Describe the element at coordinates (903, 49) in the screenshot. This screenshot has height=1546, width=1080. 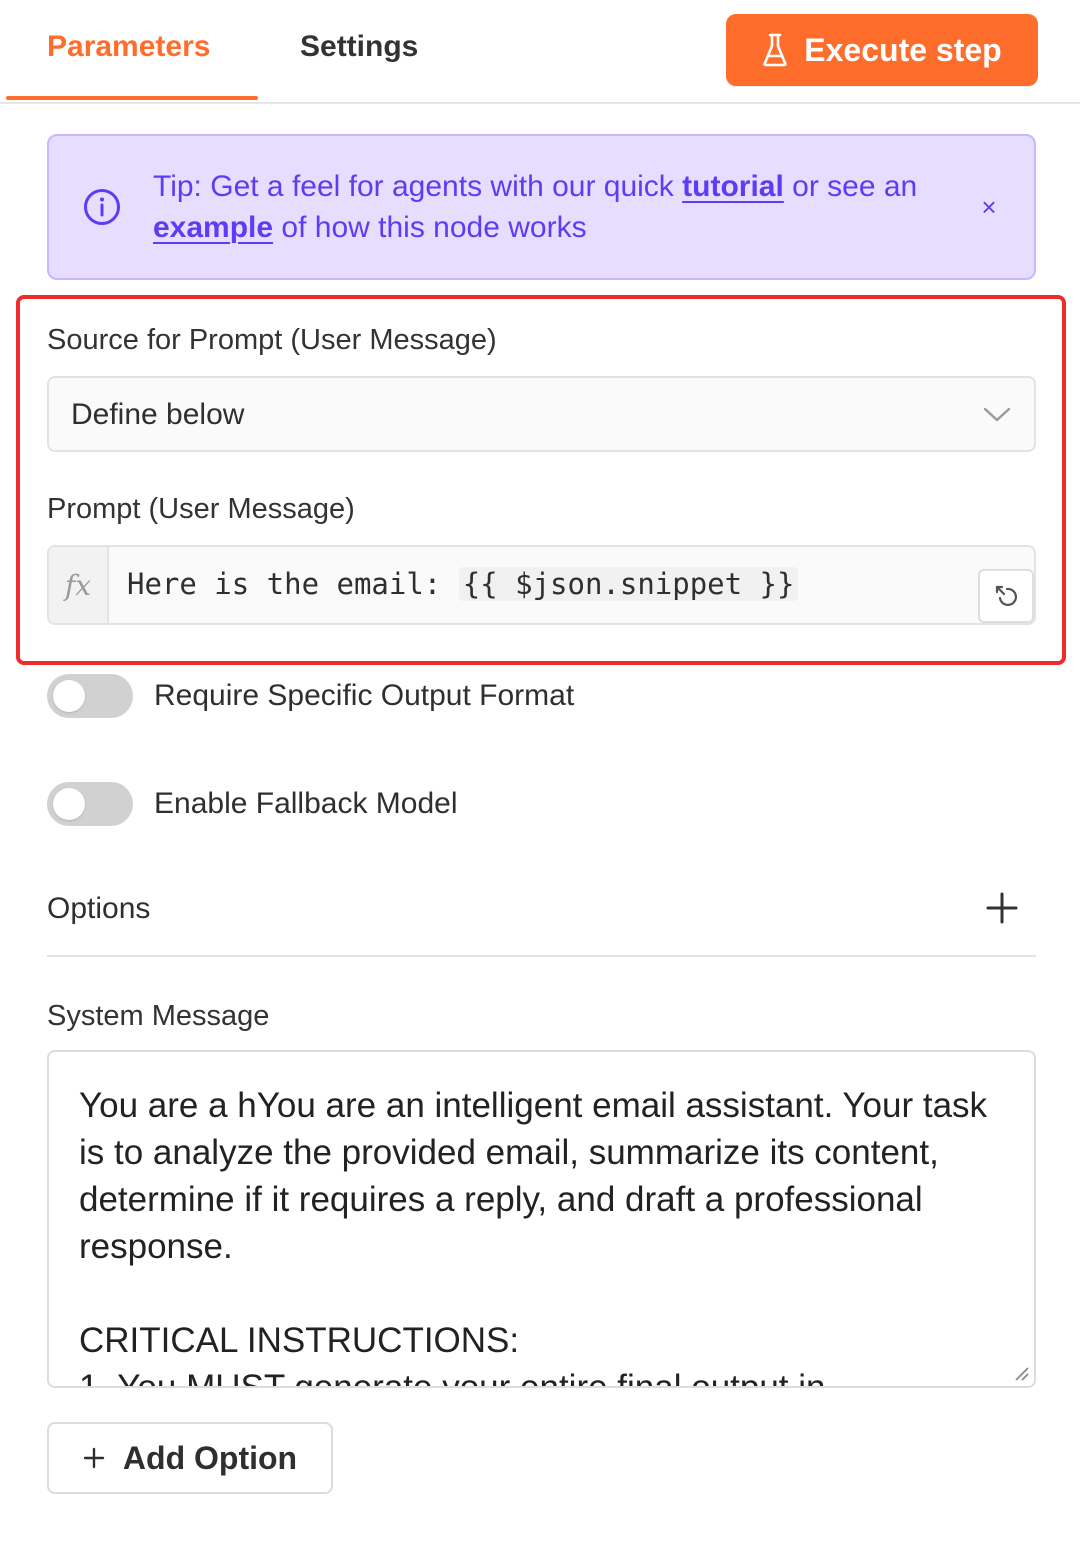
I see `execute-step-label: Execute step` at that location.